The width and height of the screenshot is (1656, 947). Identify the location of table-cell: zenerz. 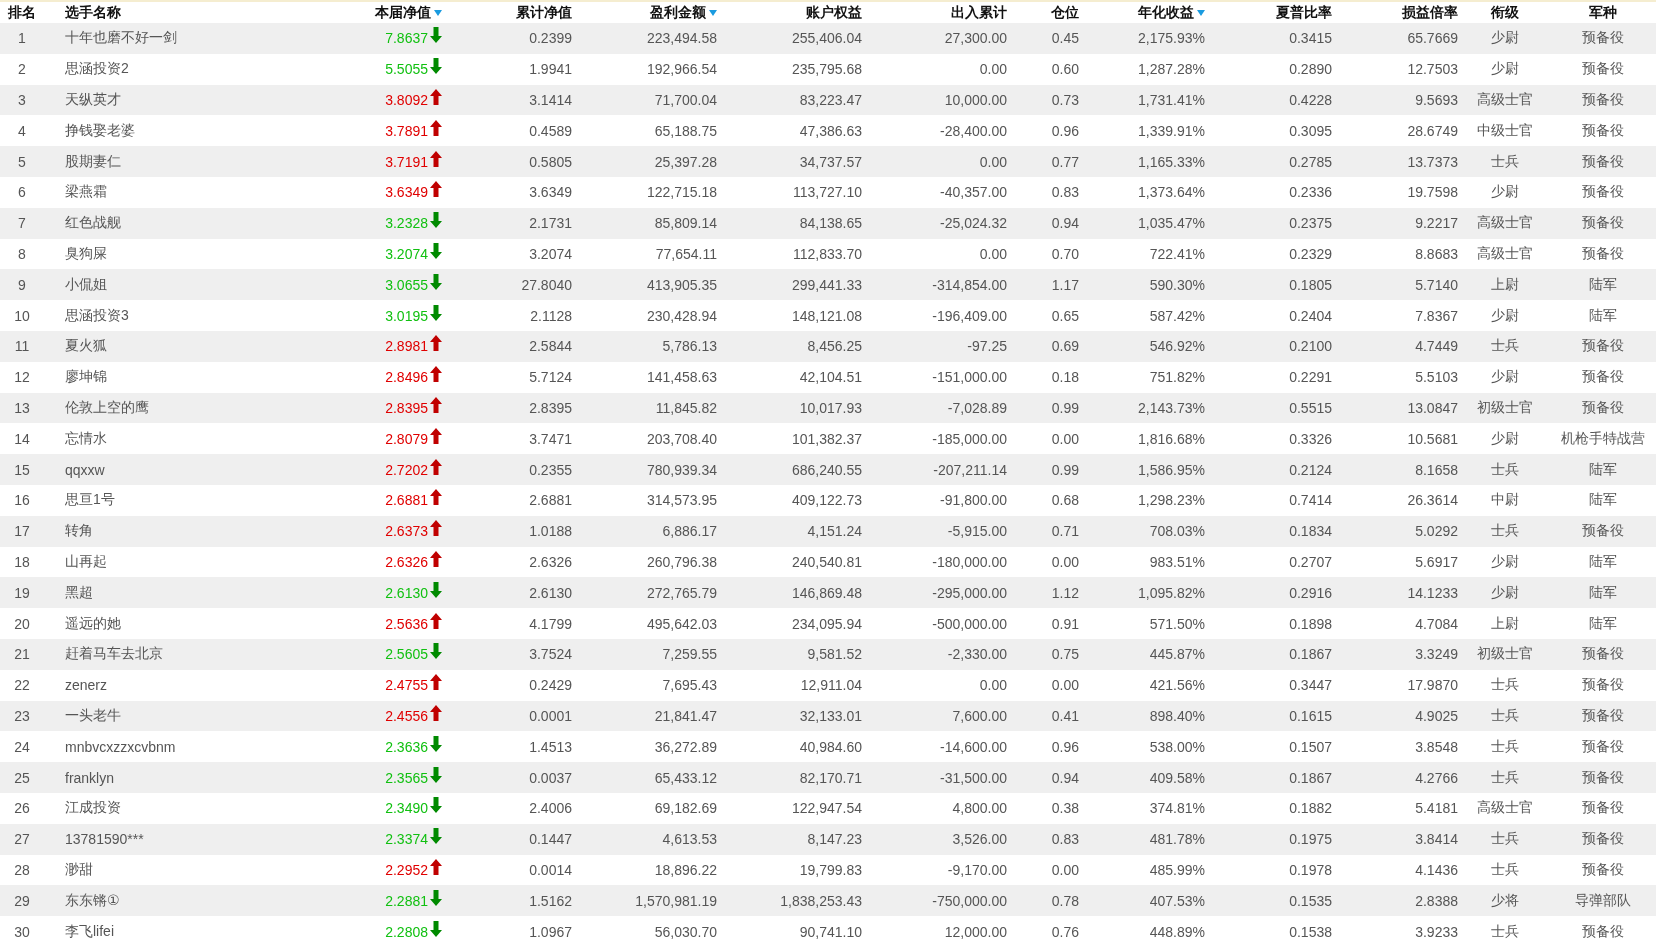
(86, 685).